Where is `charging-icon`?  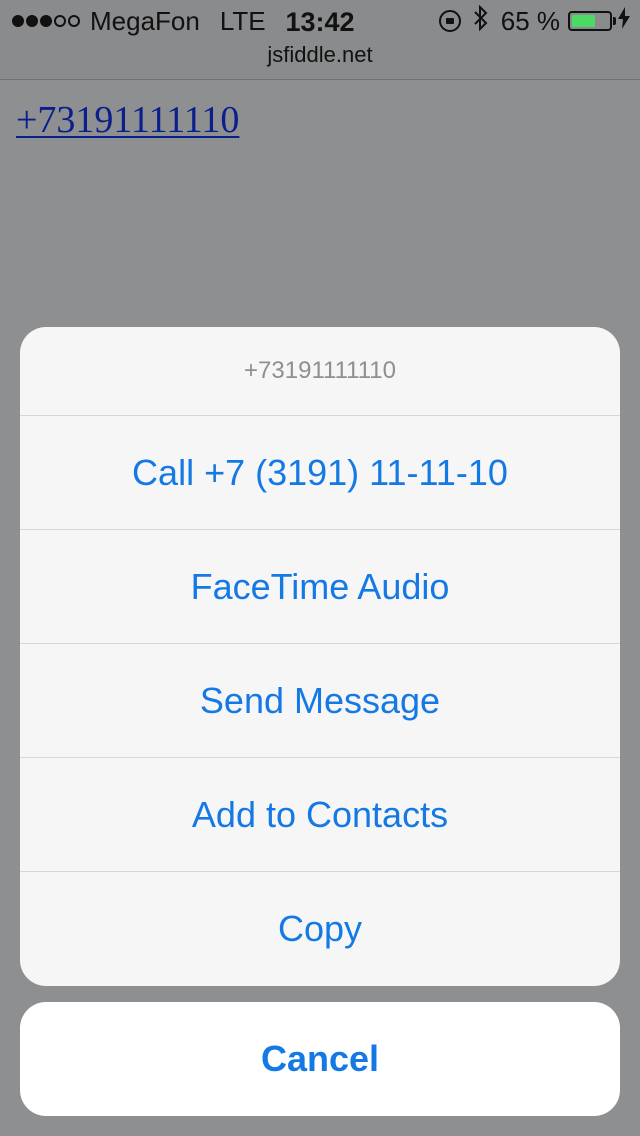
charging-icon is located at coordinates (624, 21).